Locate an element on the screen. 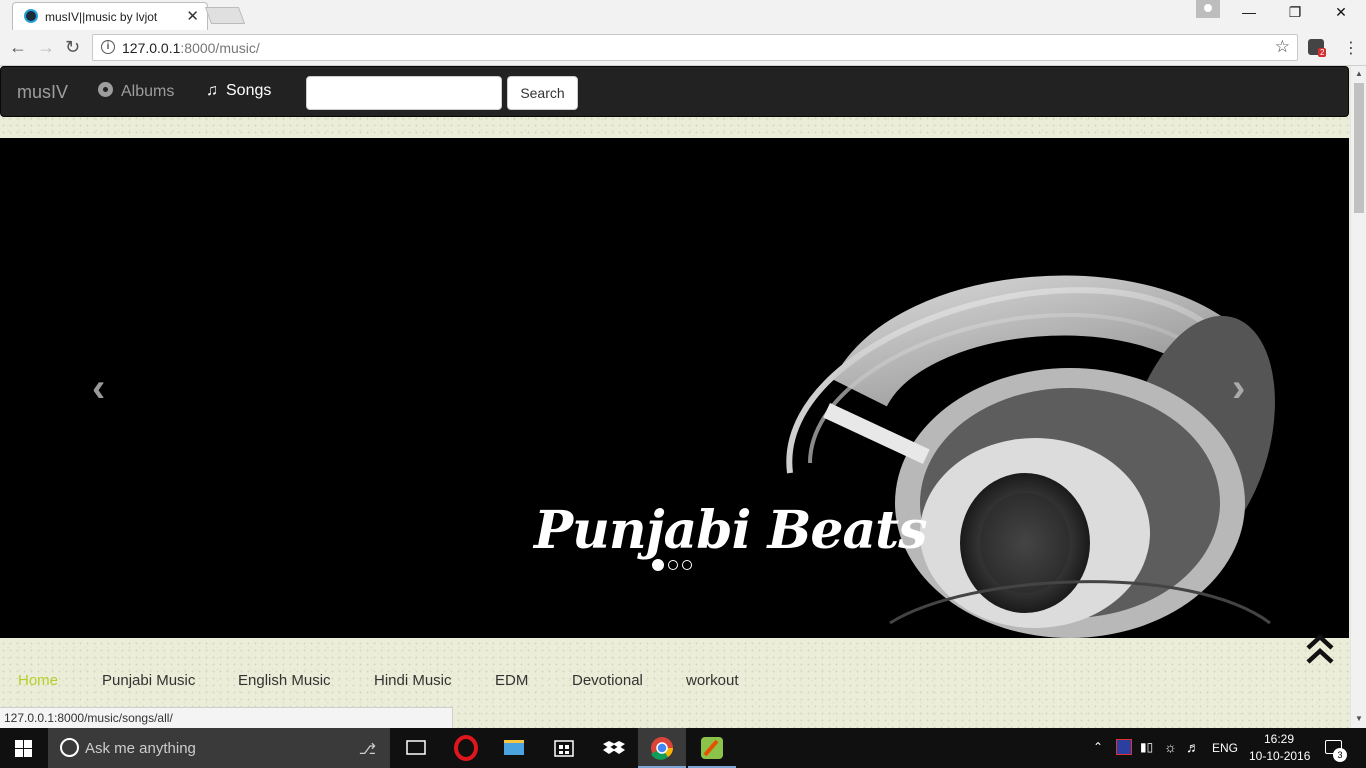 The image size is (1366, 768). reload-icon: ↻ is located at coordinates (72, 47).